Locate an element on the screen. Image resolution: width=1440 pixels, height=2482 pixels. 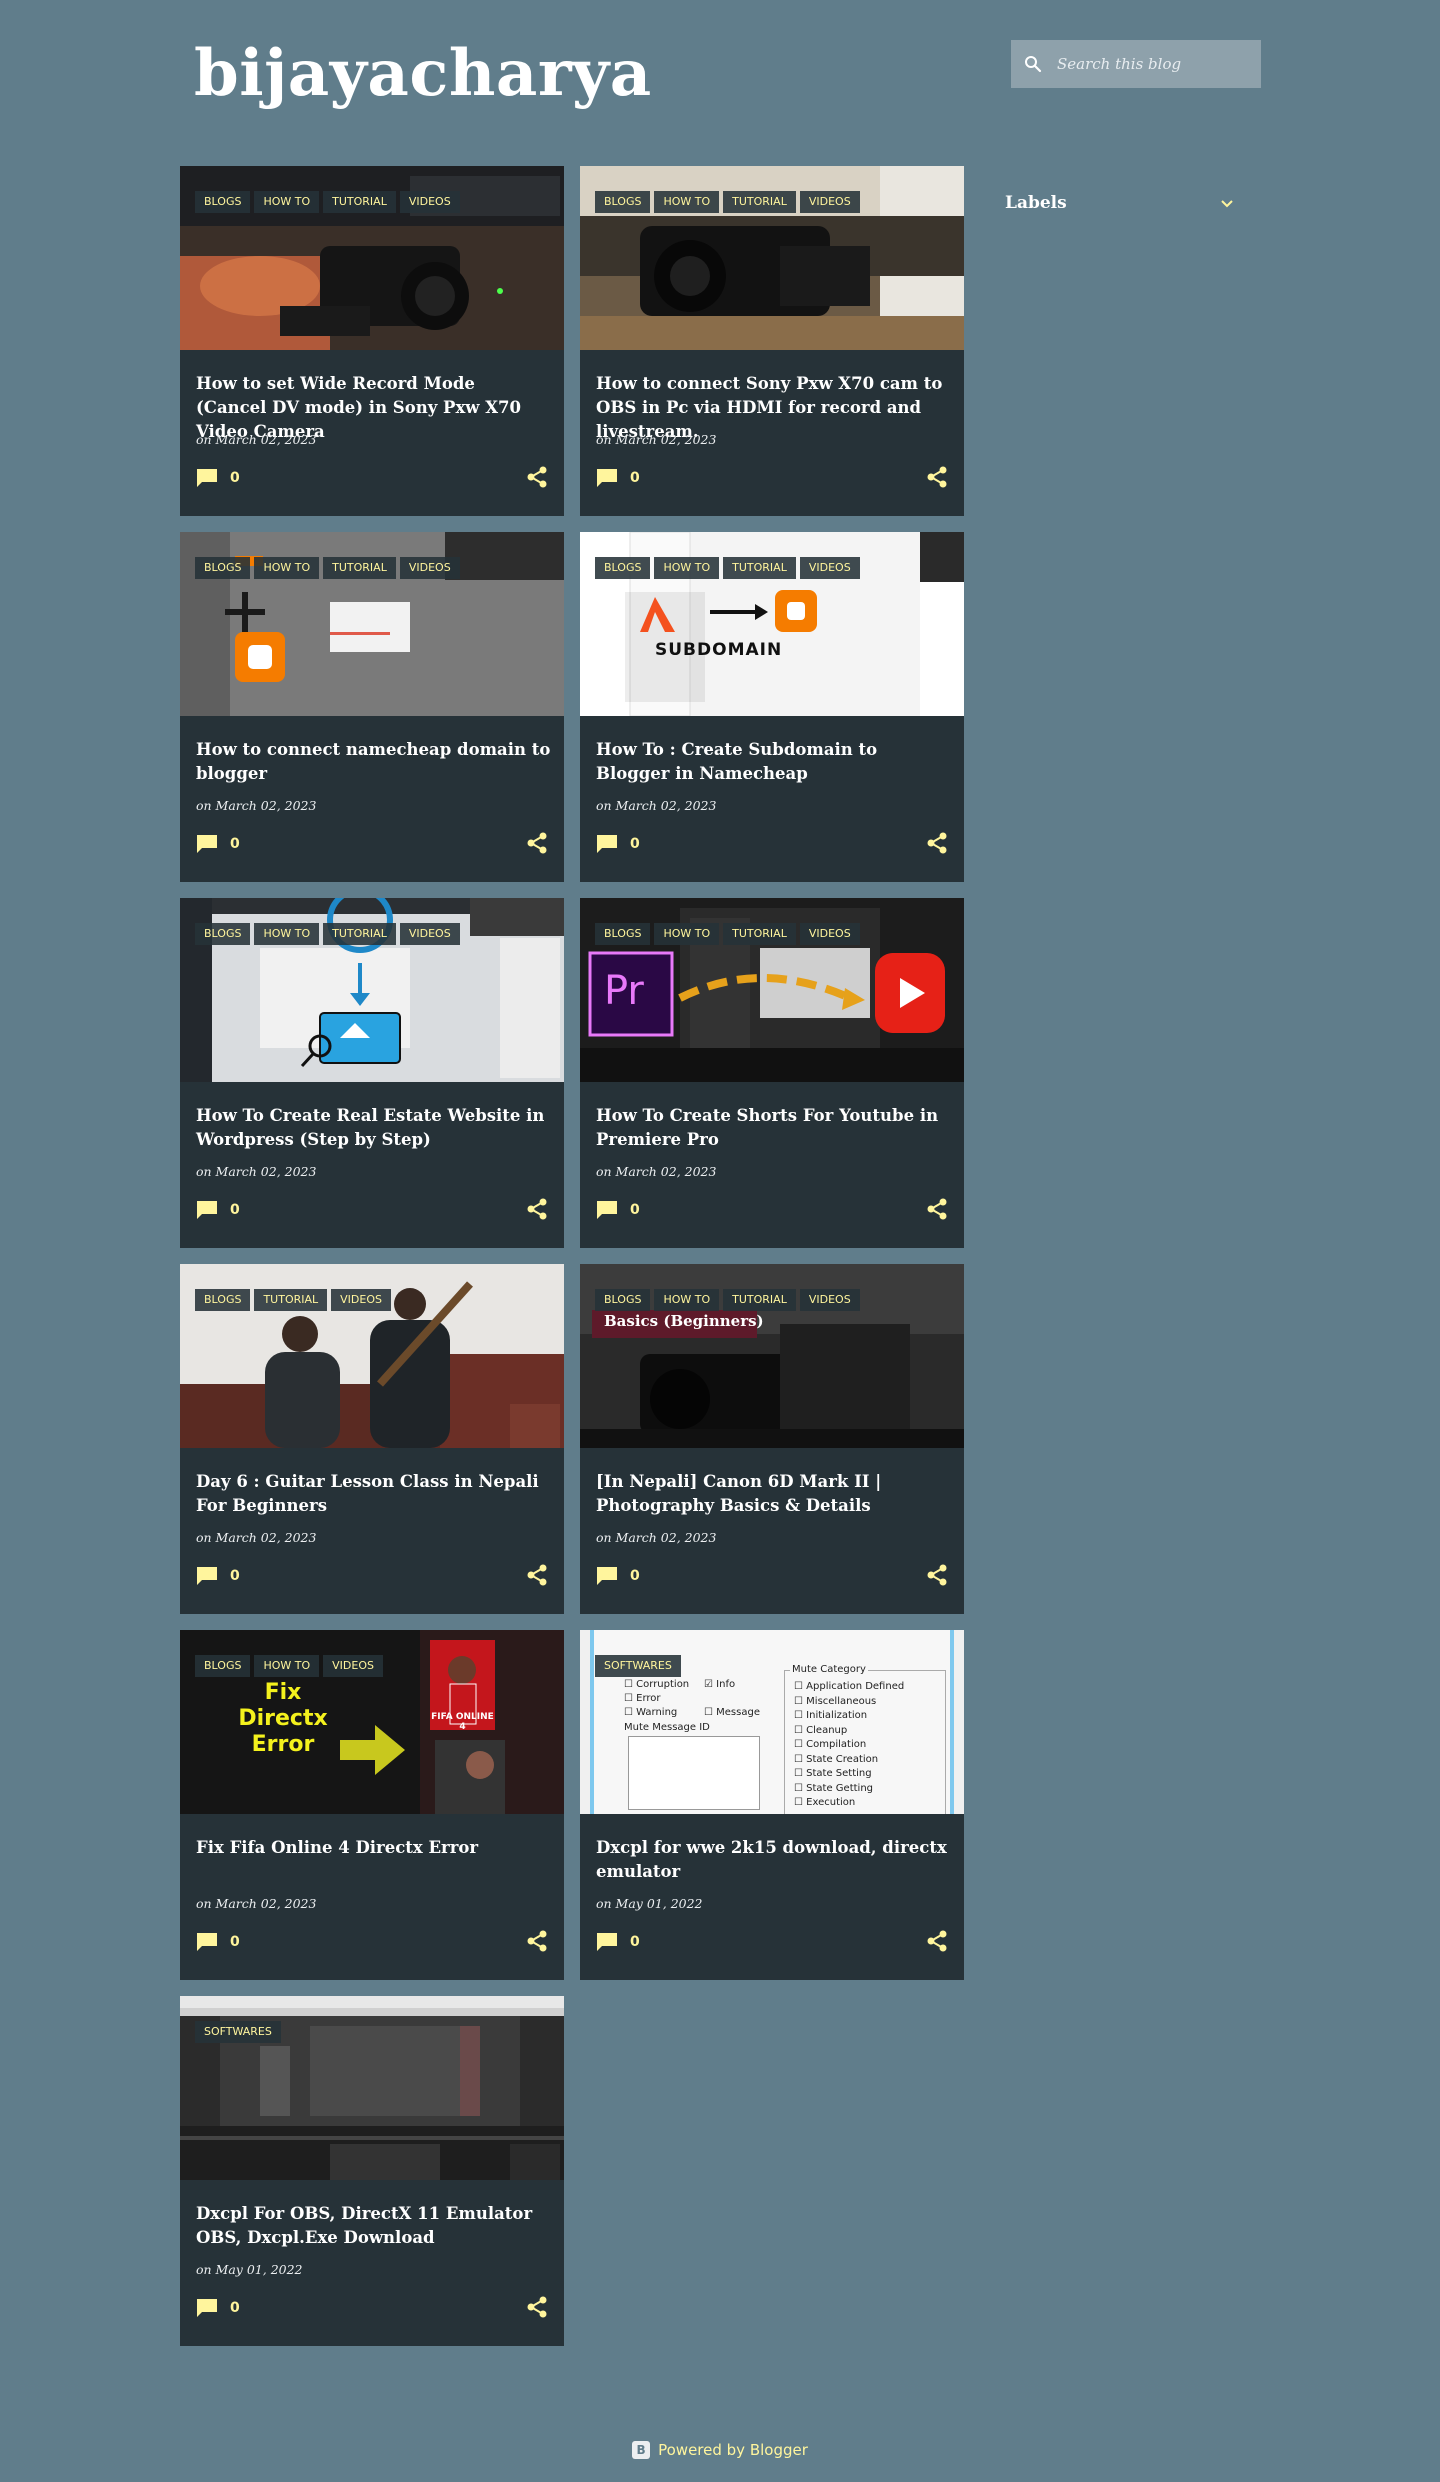
post-title: Fix Fifa Online 4 Directx Error is located at coordinates (373, 1848).